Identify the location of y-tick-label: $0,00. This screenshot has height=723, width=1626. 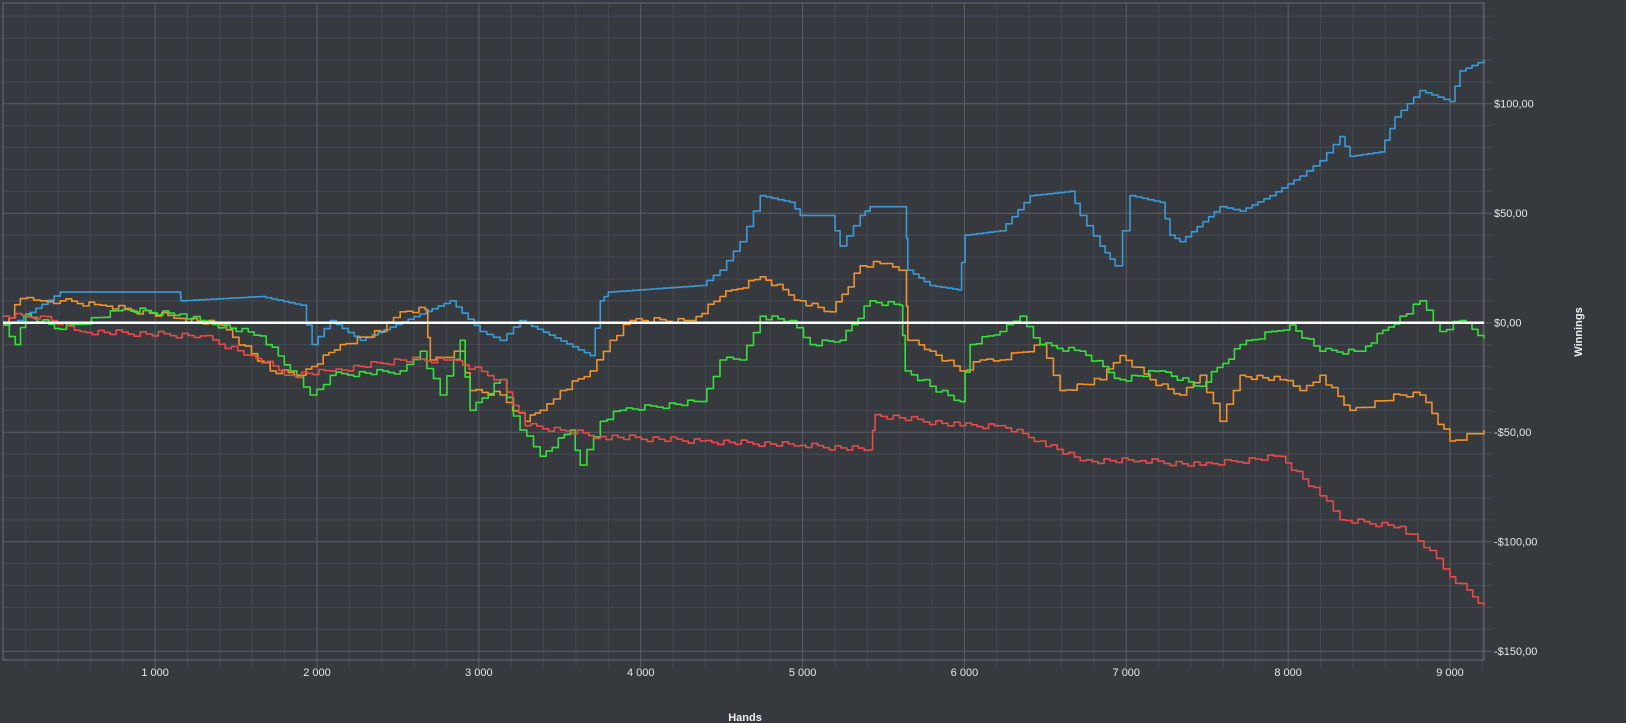
(1508, 324).